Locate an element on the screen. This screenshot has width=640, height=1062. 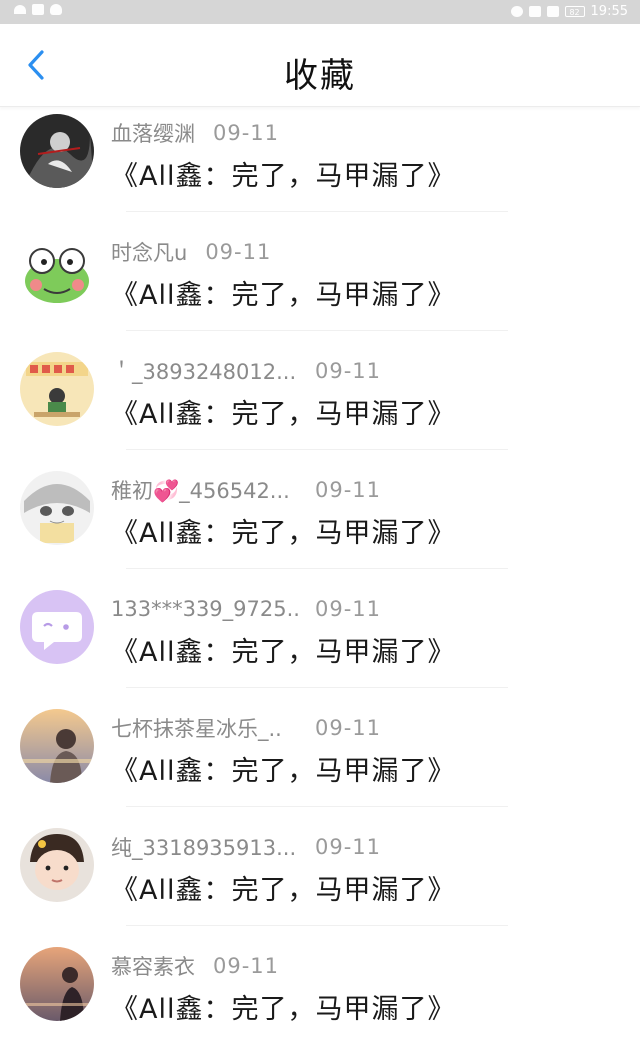
status-bar: 82 19:55 is located at coordinates (320, 12).